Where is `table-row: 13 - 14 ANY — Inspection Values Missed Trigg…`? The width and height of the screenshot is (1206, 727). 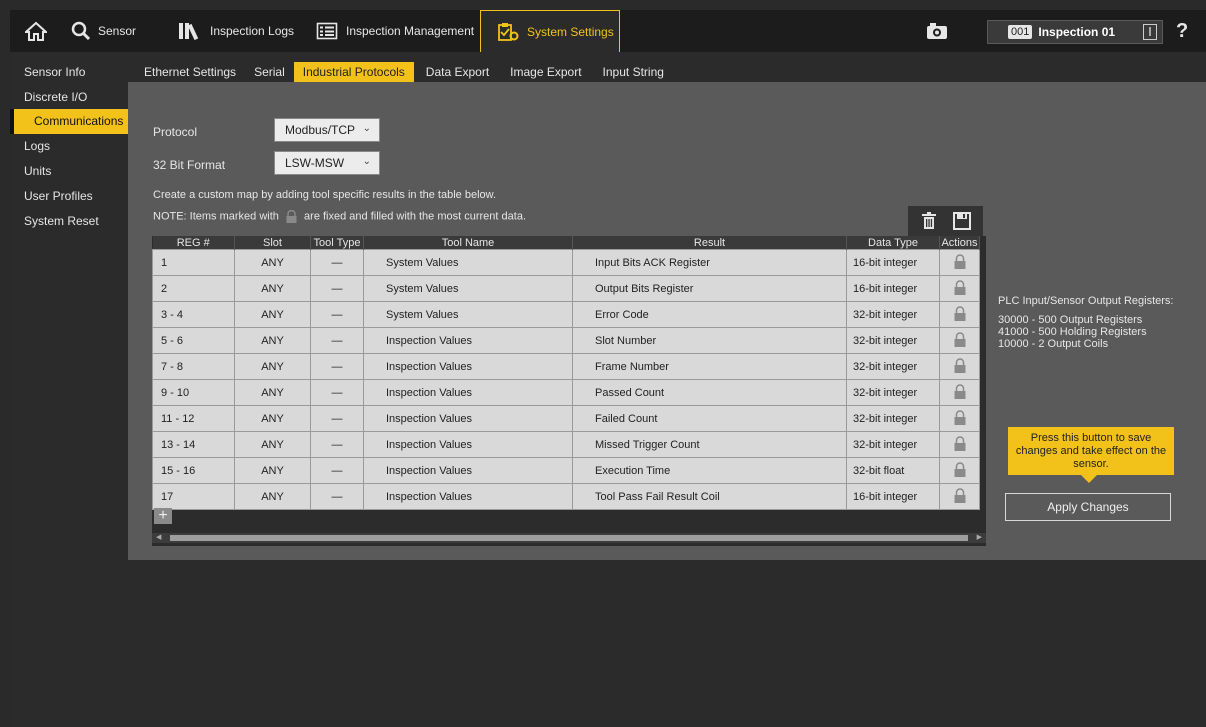
table-row: 13 - 14 ANY — Inspection Values Missed Trigg… is located at coordinates (566, 444).